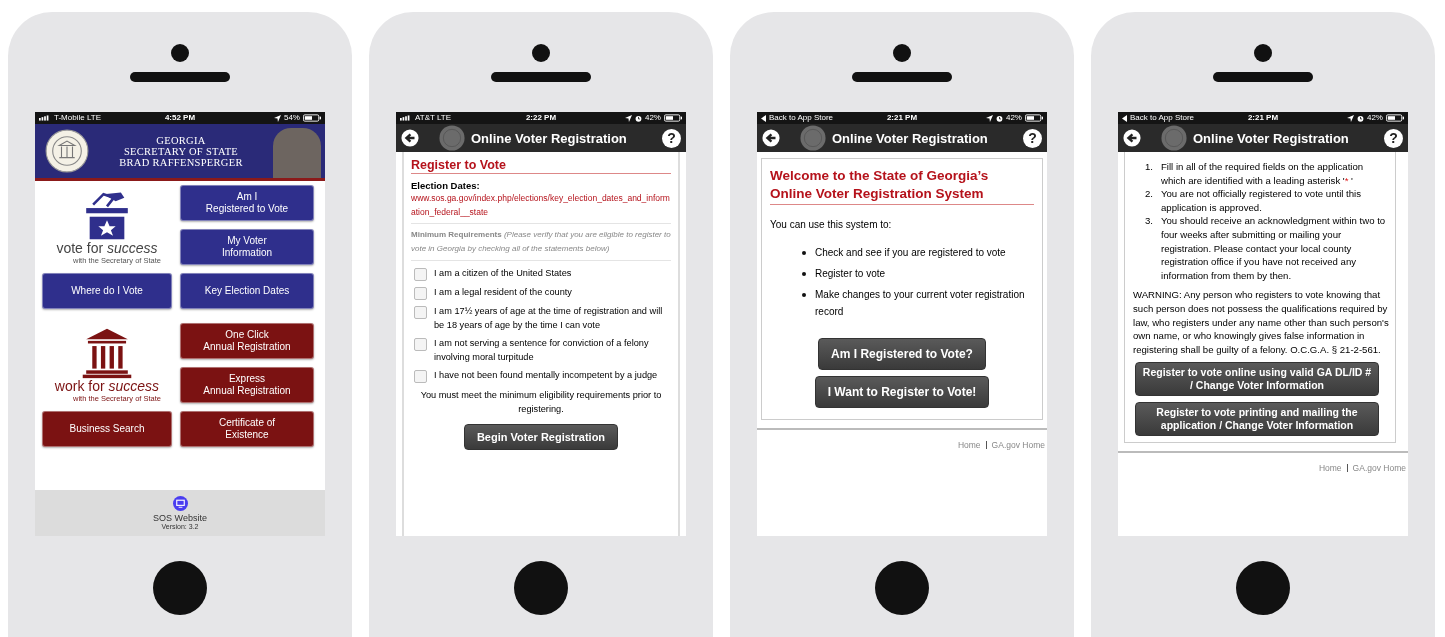 The image size is (1445, 637). What do you see at coordinates (297, 153) in the screenshot?
I see `photo-placeholder` at bounding box center [297, 153].